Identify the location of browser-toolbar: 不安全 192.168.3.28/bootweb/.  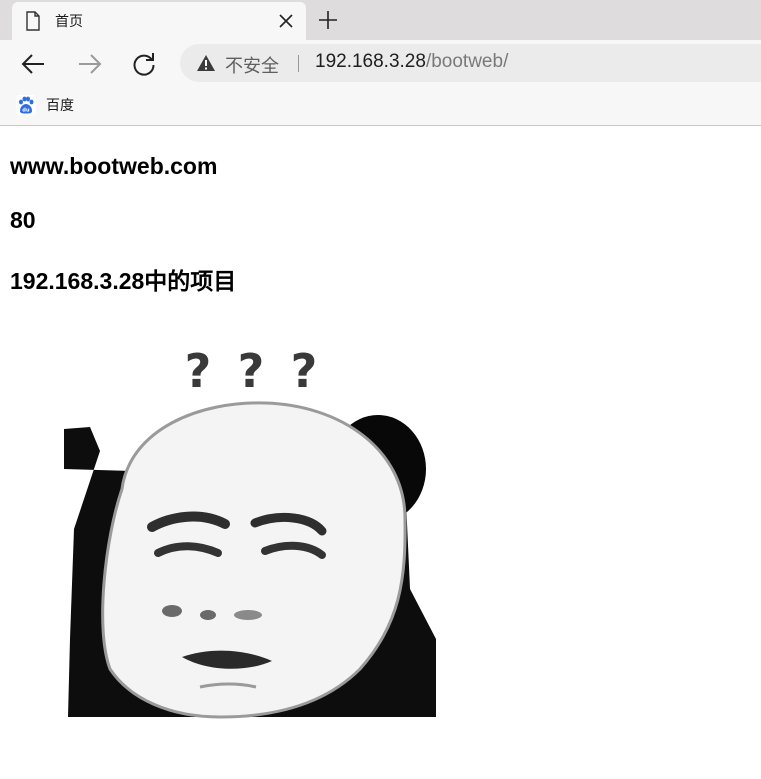
(380, 63).